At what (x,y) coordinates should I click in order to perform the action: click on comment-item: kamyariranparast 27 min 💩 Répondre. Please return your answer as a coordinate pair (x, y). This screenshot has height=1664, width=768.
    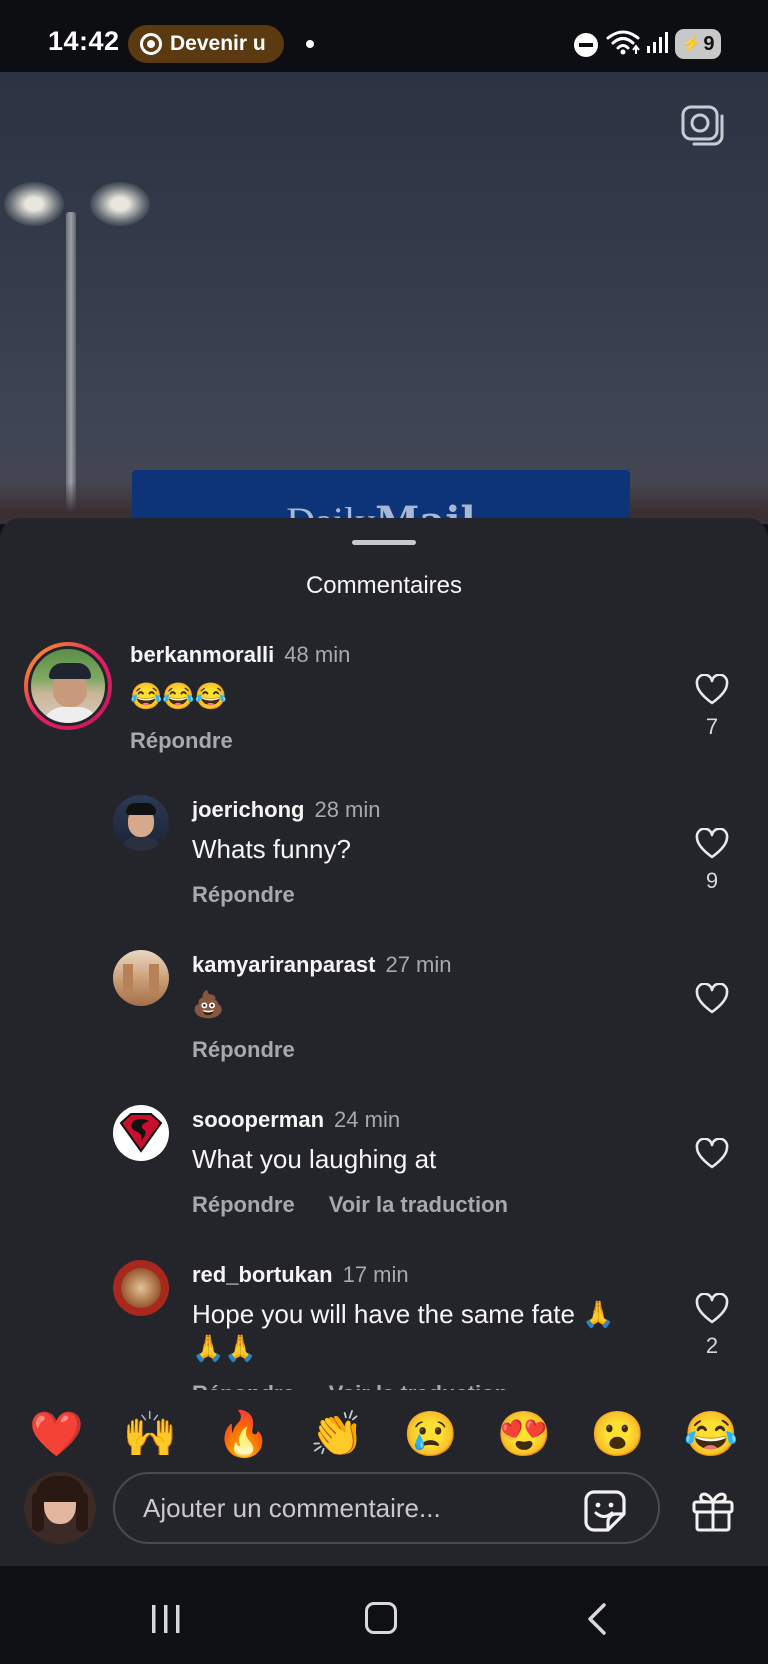
    Looking at the image, I should click on (384, 1003).